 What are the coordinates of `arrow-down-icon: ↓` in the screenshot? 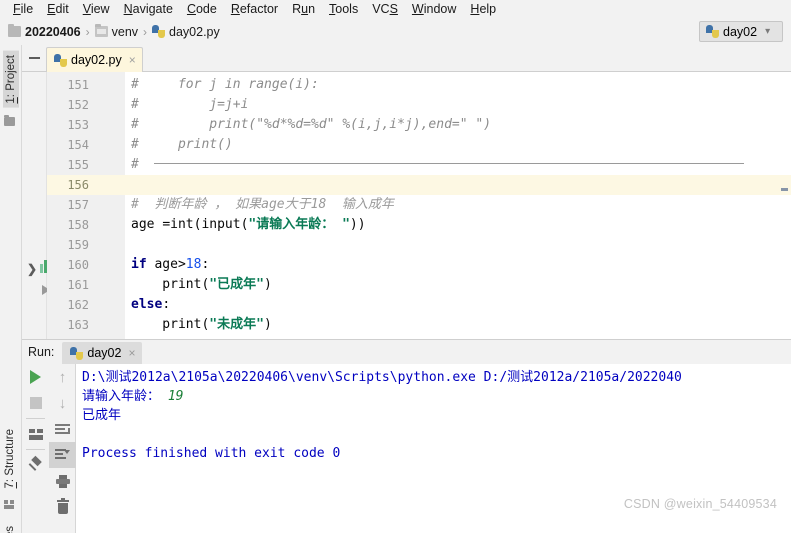 It's located at (62, 403).